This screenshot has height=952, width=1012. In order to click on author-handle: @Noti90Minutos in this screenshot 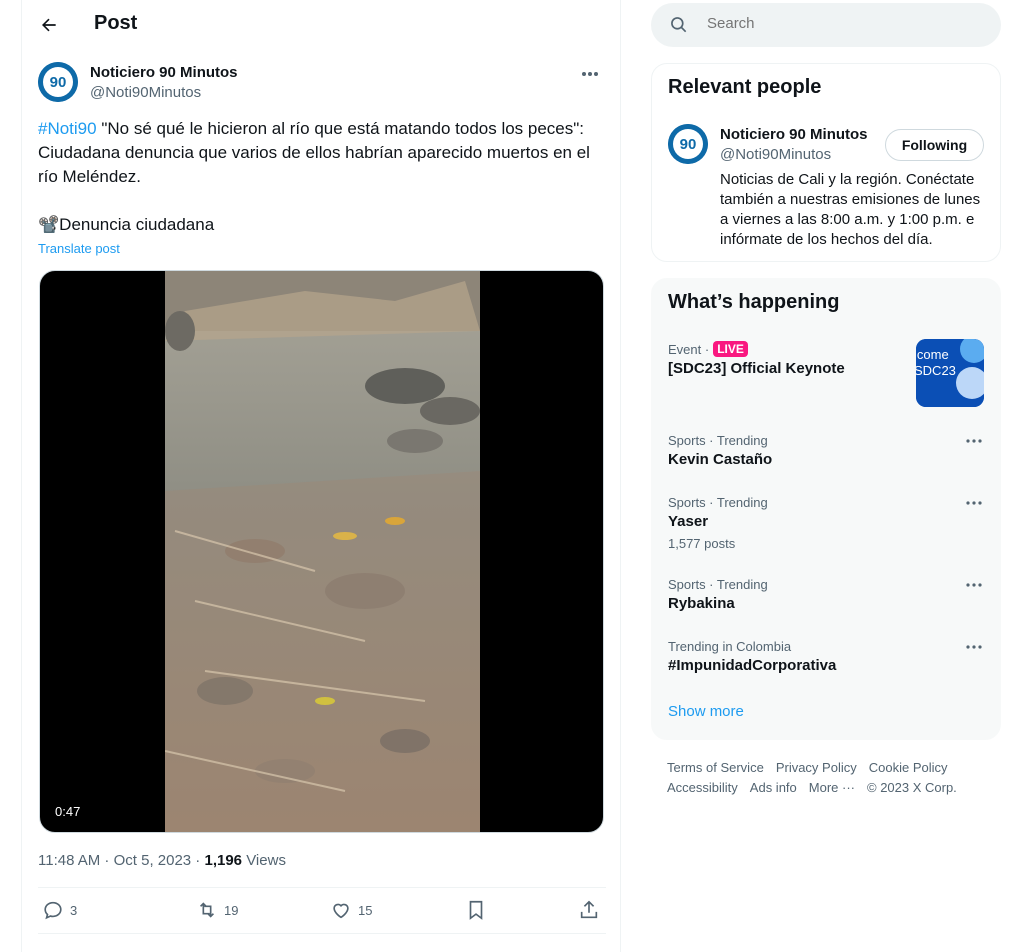, I will do `click(145, 92)`.